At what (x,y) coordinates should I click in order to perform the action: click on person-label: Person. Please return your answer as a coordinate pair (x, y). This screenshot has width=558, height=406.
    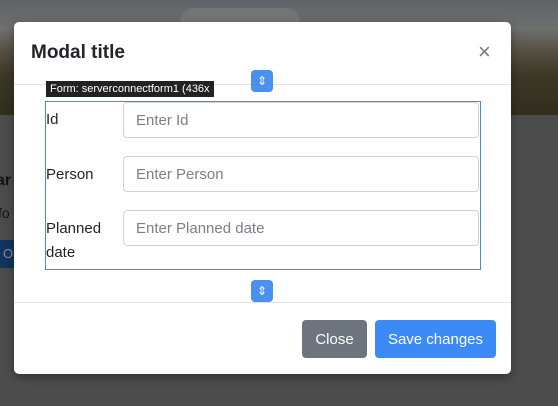
    Looking at the image, I should click on (70, 174).